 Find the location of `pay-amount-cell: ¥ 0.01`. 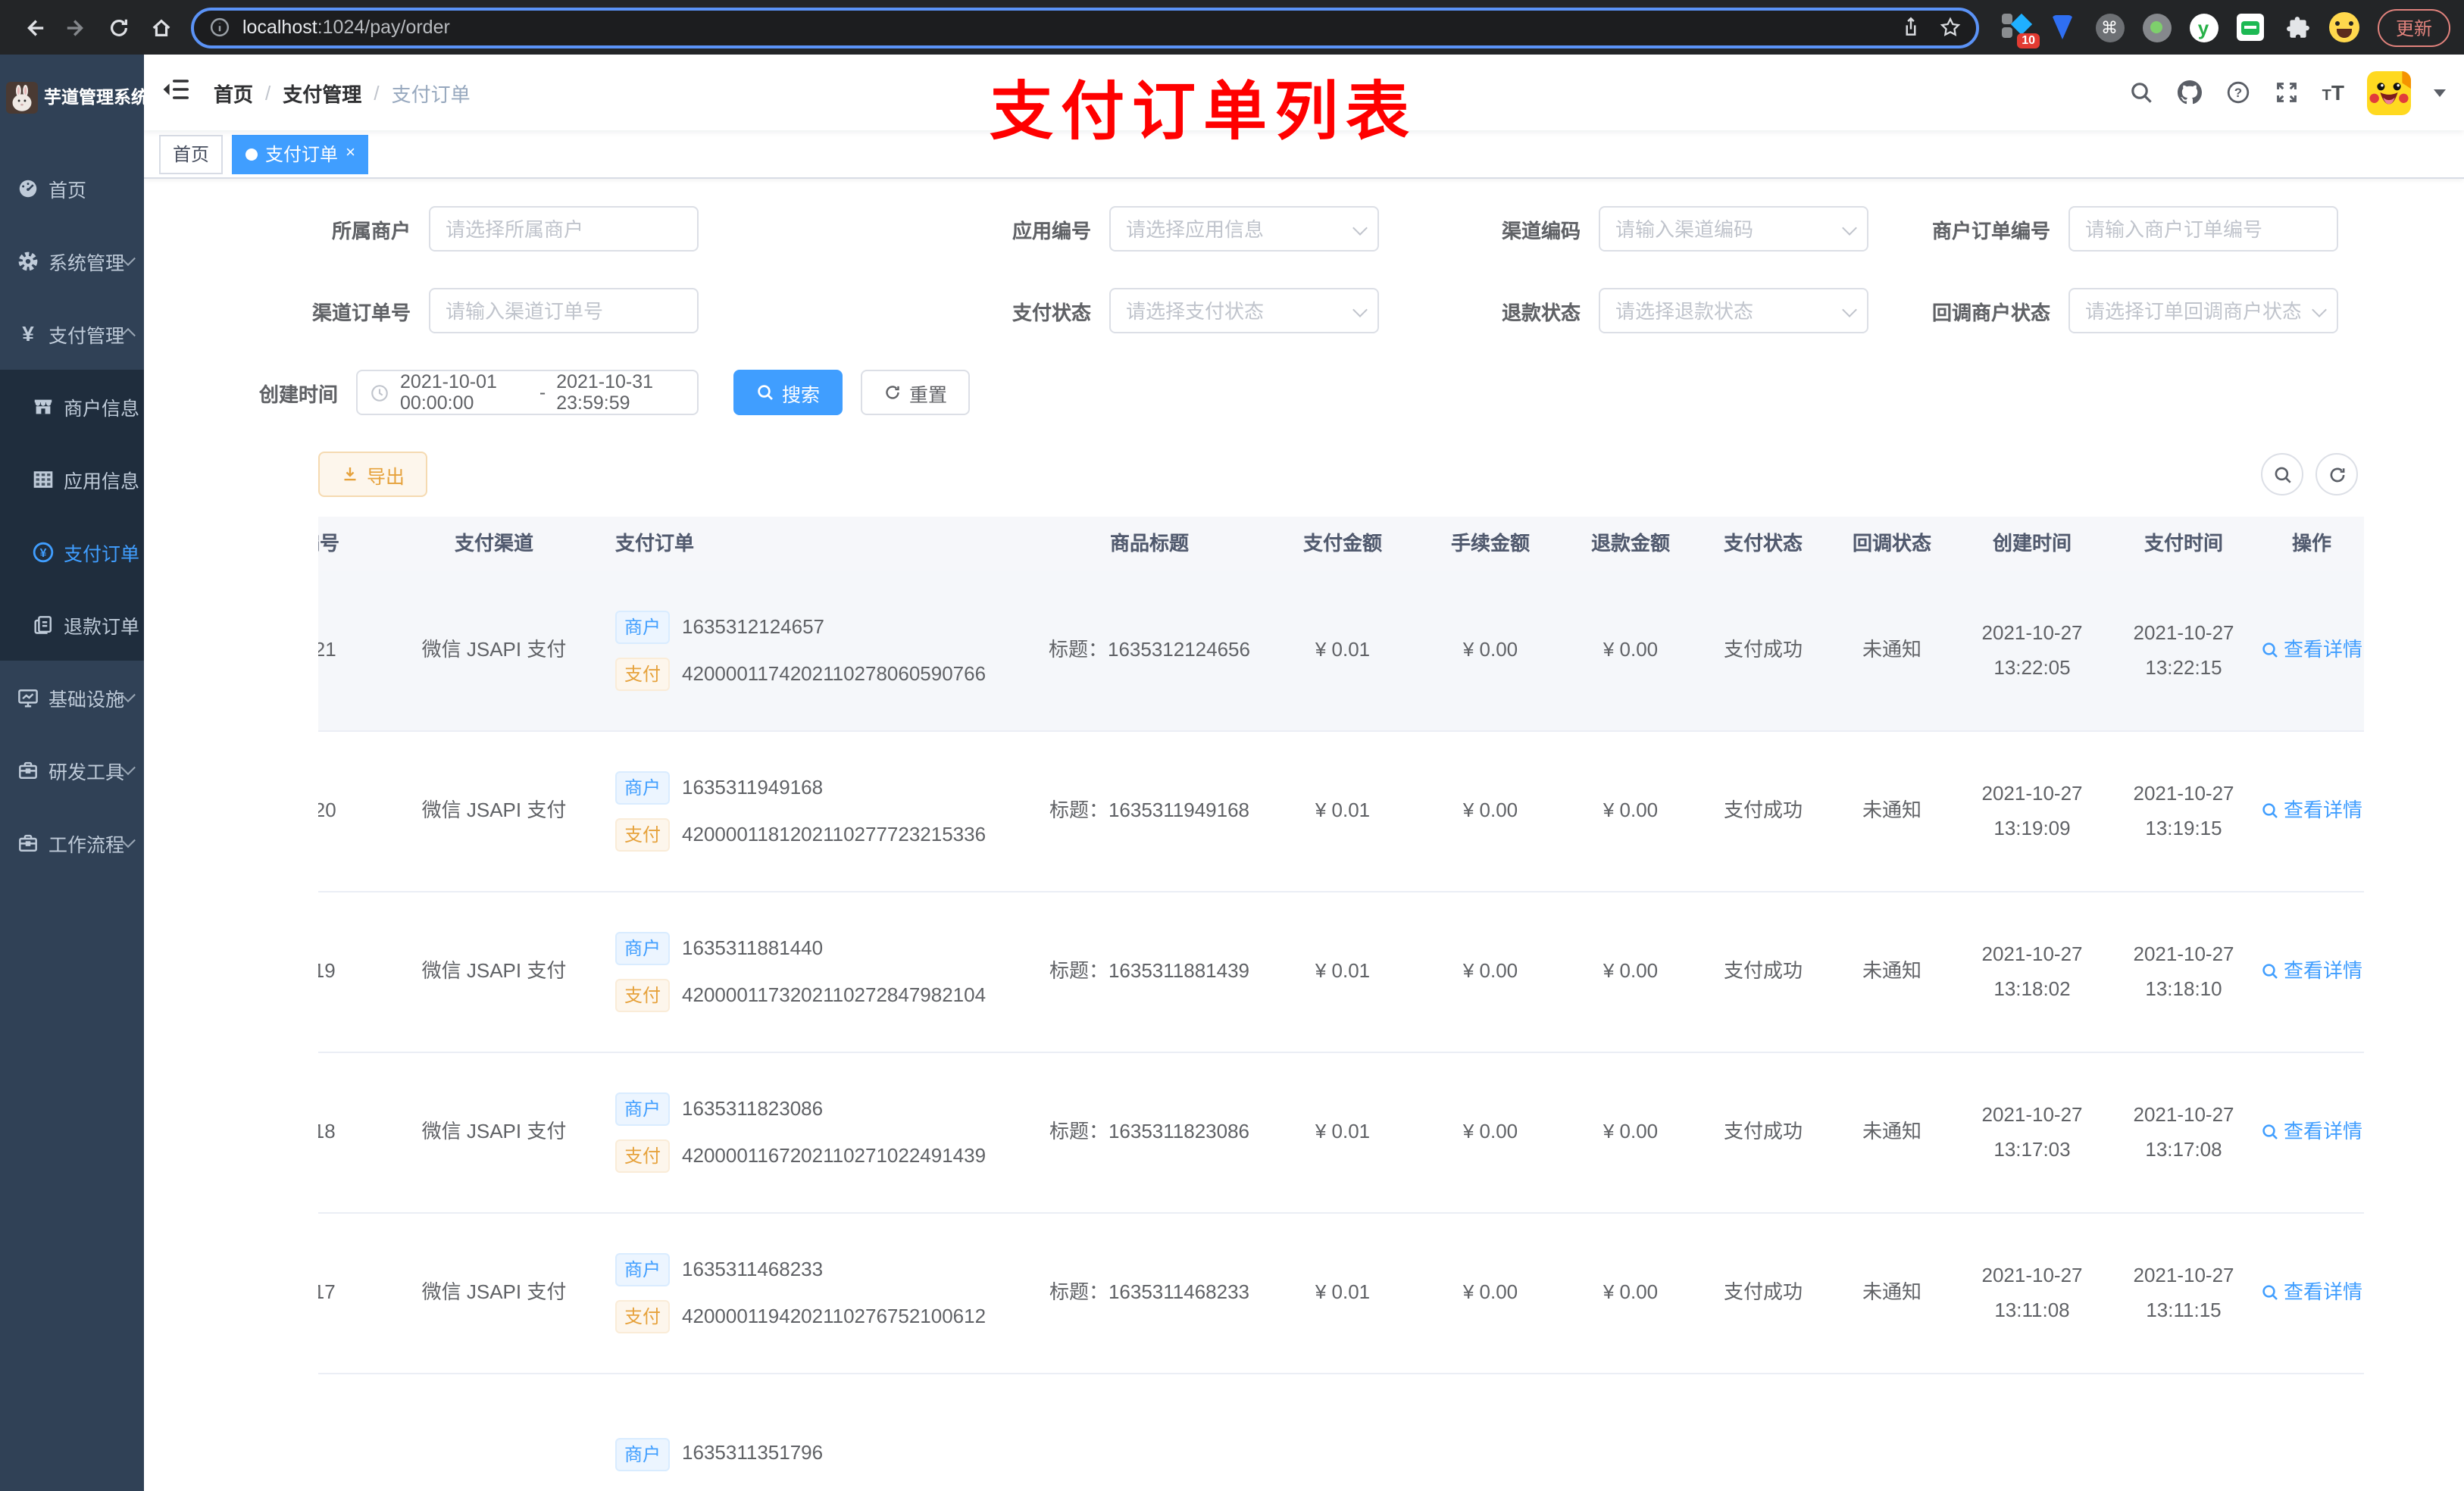

pay-amount-cell: ¥ 0.01 is located at coordinates (1343, 810).